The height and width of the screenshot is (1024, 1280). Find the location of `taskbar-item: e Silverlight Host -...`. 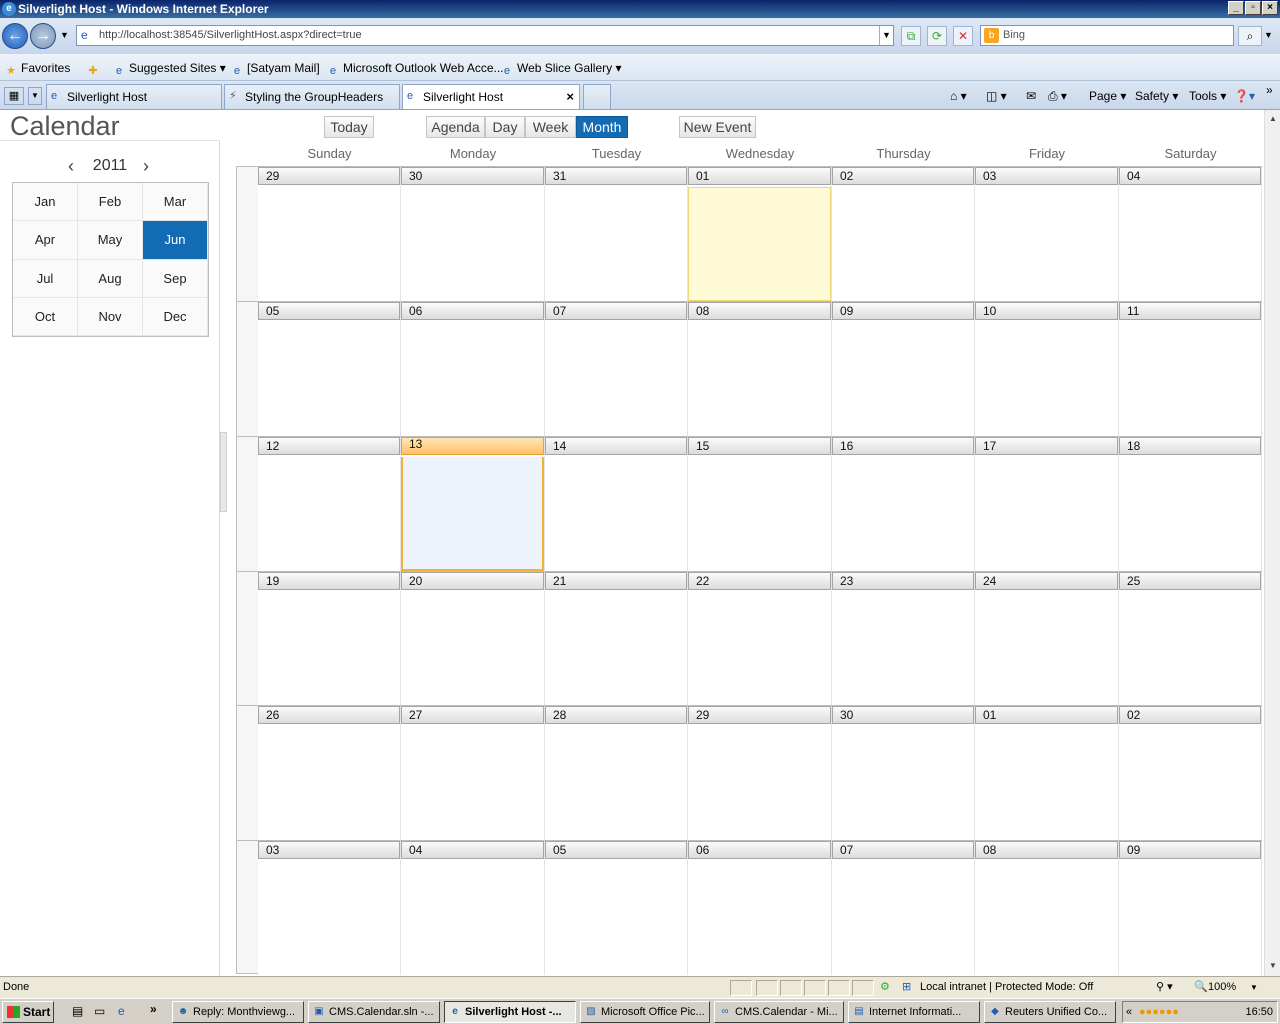

taskbar-item: e Silverlight Host -... is located at coordinates (510, 1012).